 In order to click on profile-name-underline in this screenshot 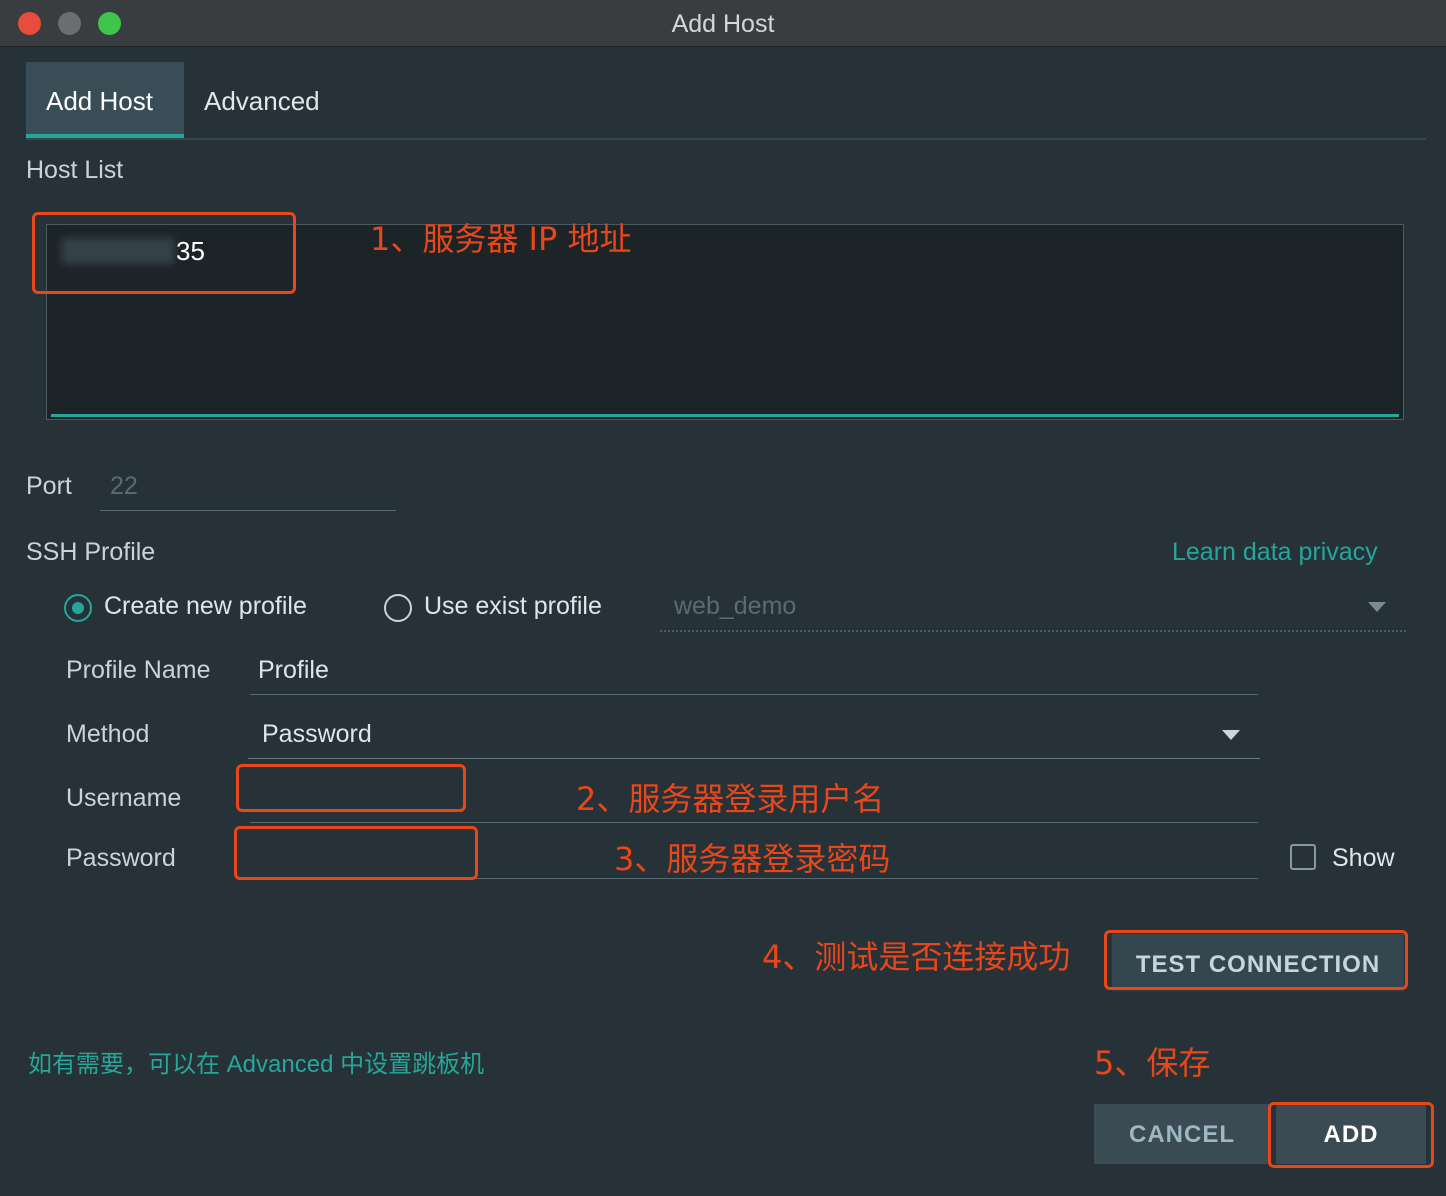, I will do `click(754, 694)`.